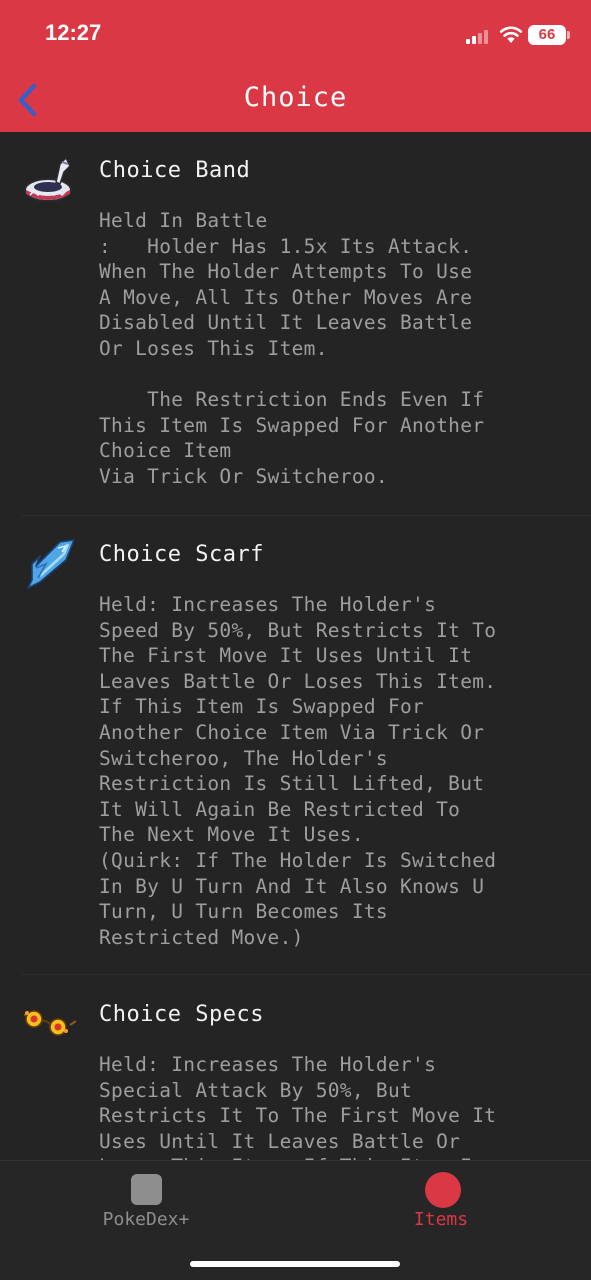 This screenshot has height=1280, width=591. Describe the element at coordinates (51, 564) in the screenshot. I see `choice-scarf-icon` at that location.